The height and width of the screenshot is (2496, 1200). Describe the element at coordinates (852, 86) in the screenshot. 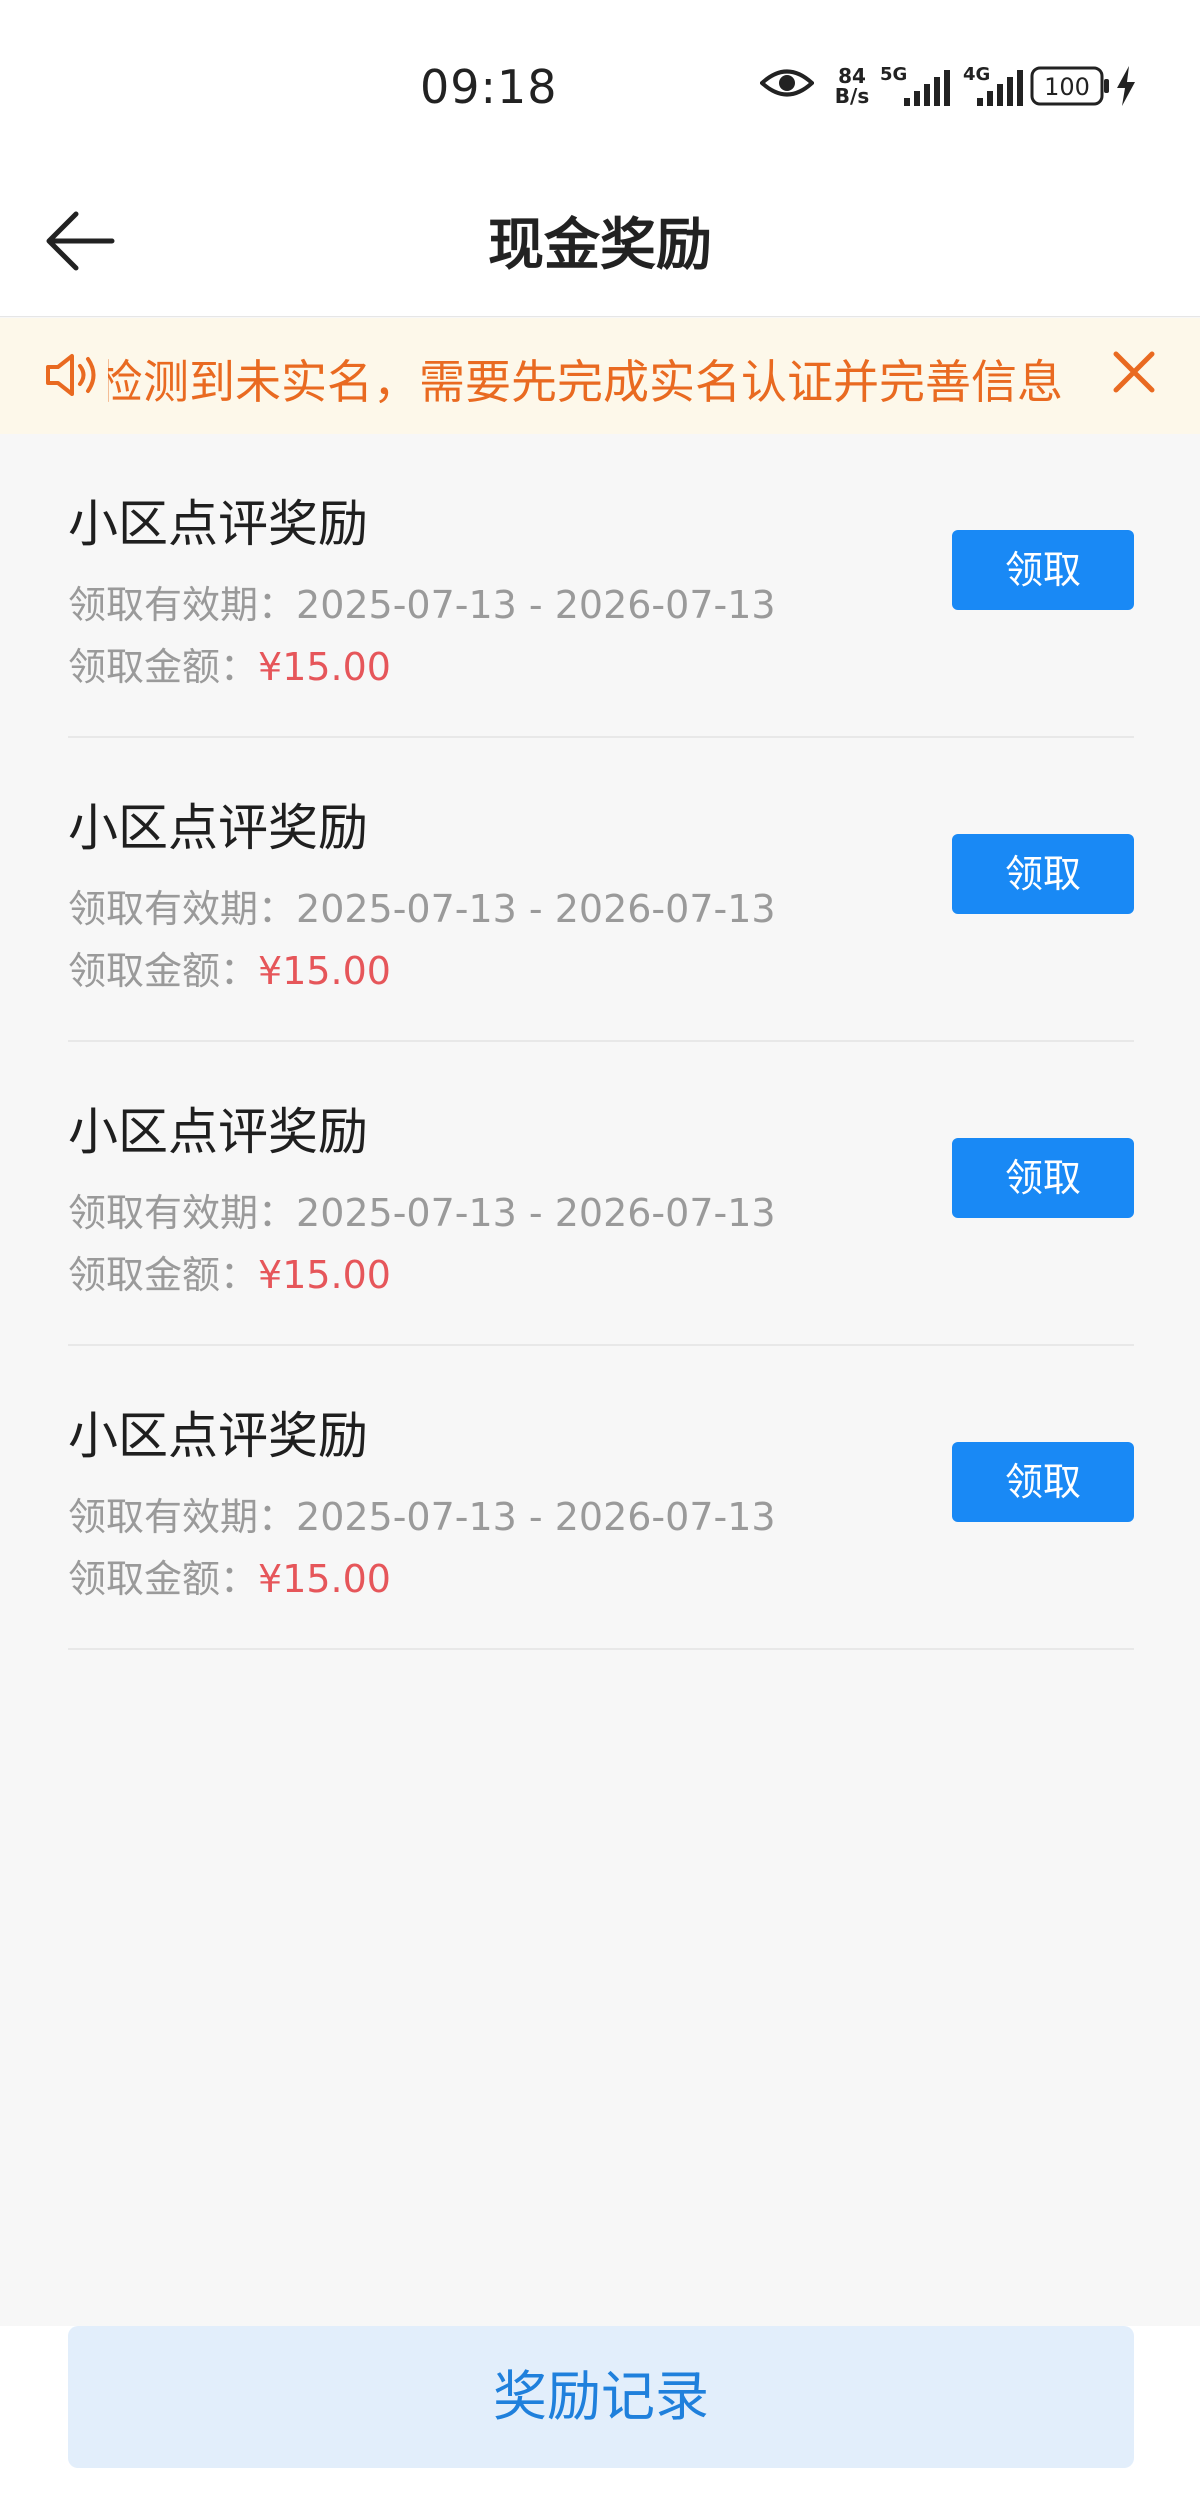

I see `net-speed: 84 B/s` at that location.